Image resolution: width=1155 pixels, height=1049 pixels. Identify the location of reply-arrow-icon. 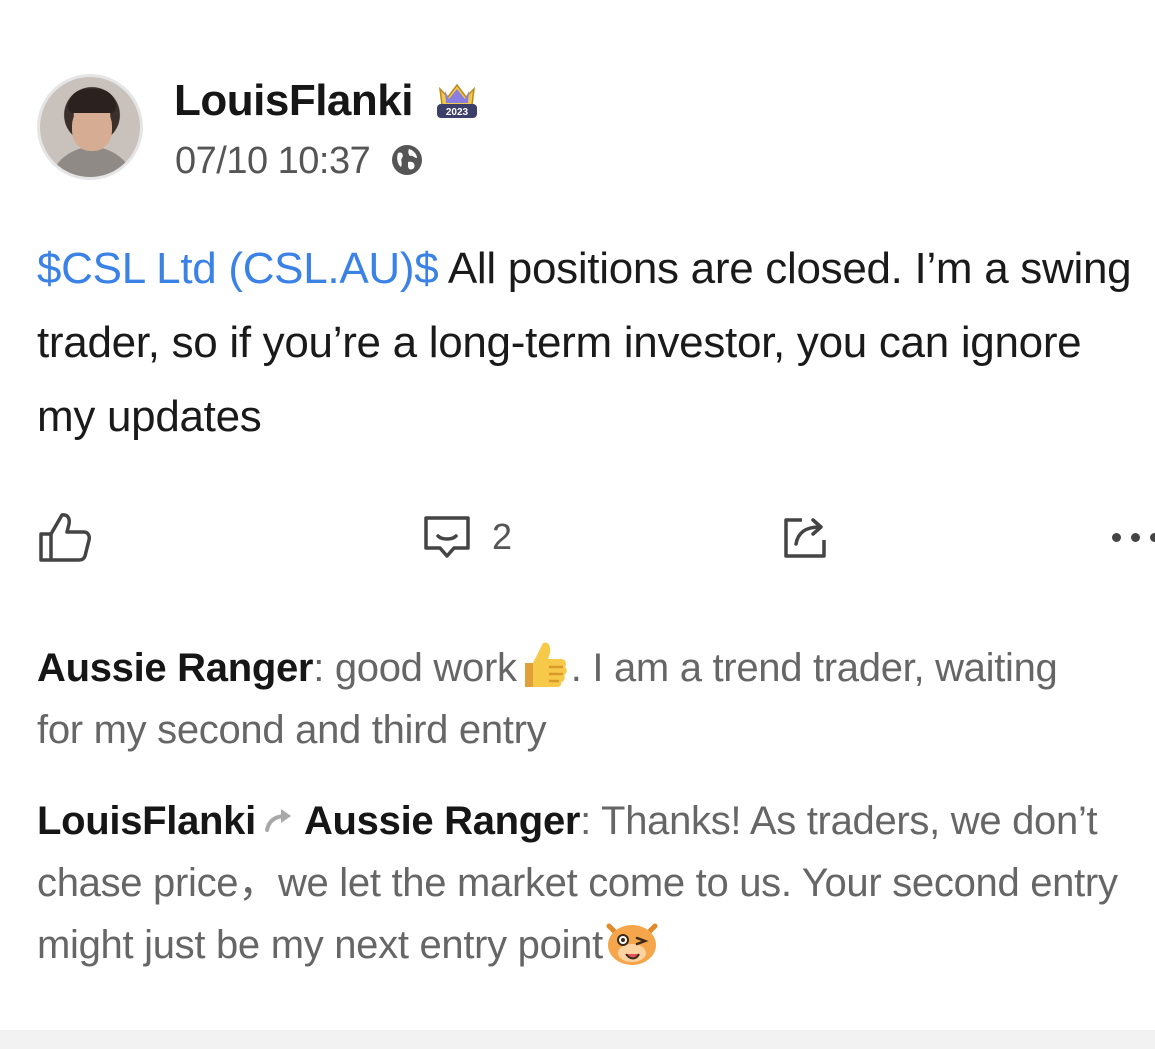
(277, 820).